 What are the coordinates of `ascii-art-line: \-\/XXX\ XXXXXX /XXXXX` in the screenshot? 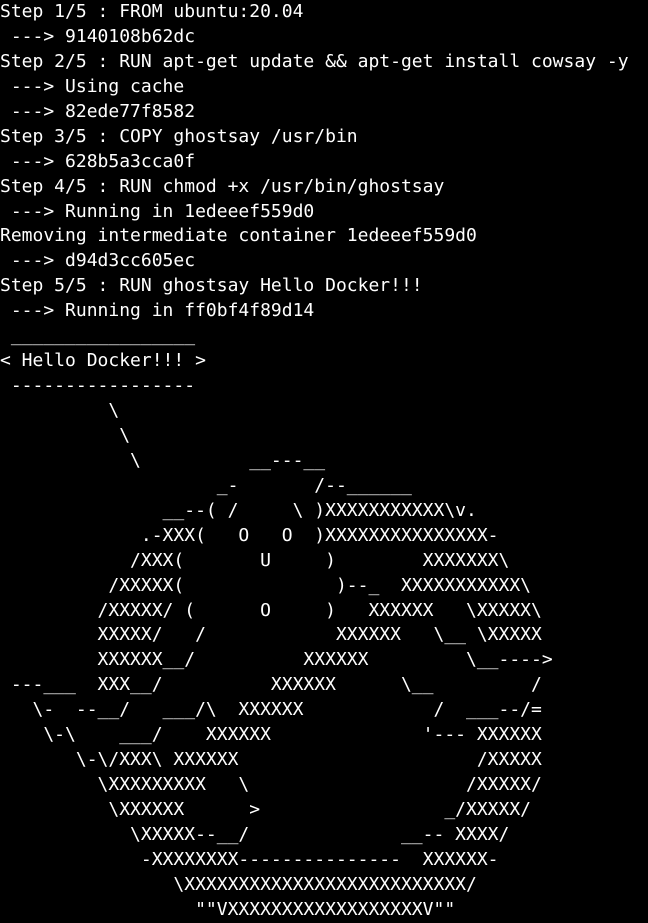 It's located at (271, 760).